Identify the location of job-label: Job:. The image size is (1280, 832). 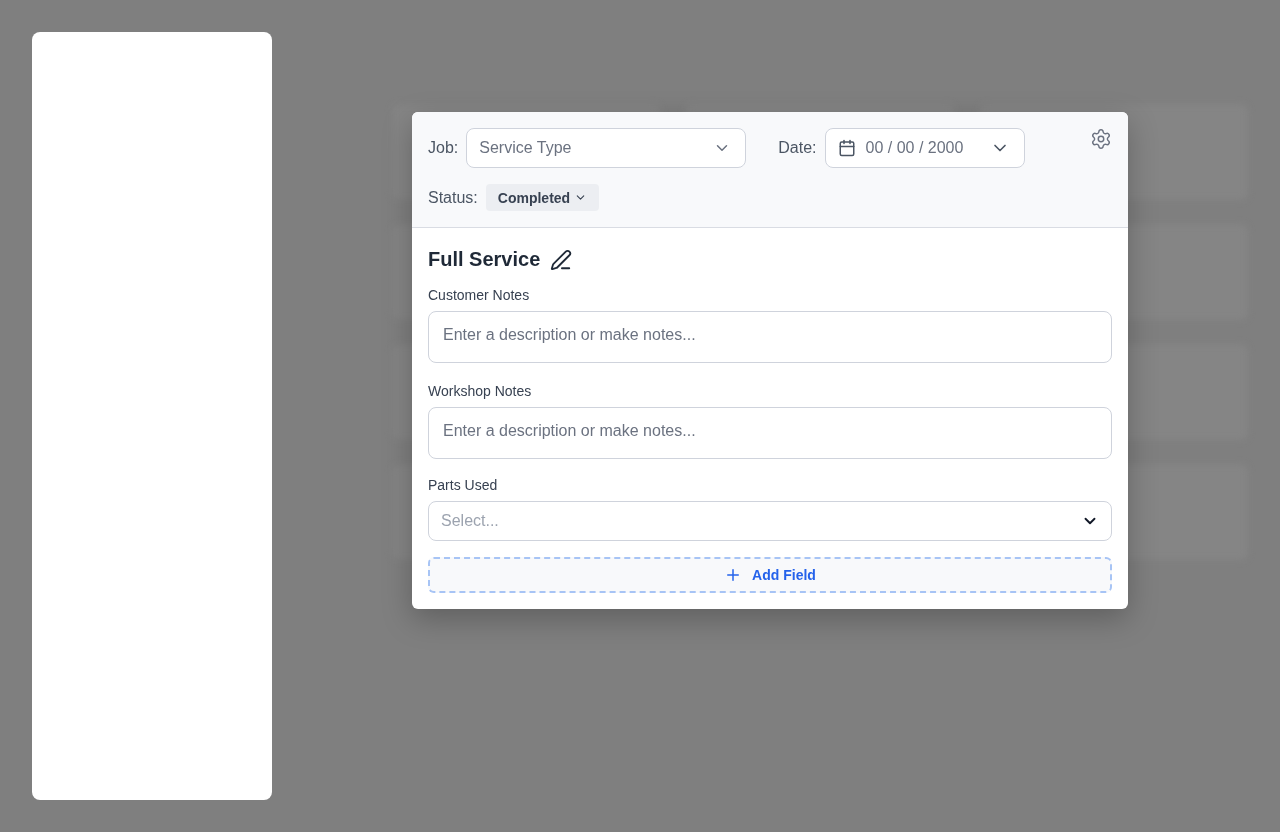
(443, 148).